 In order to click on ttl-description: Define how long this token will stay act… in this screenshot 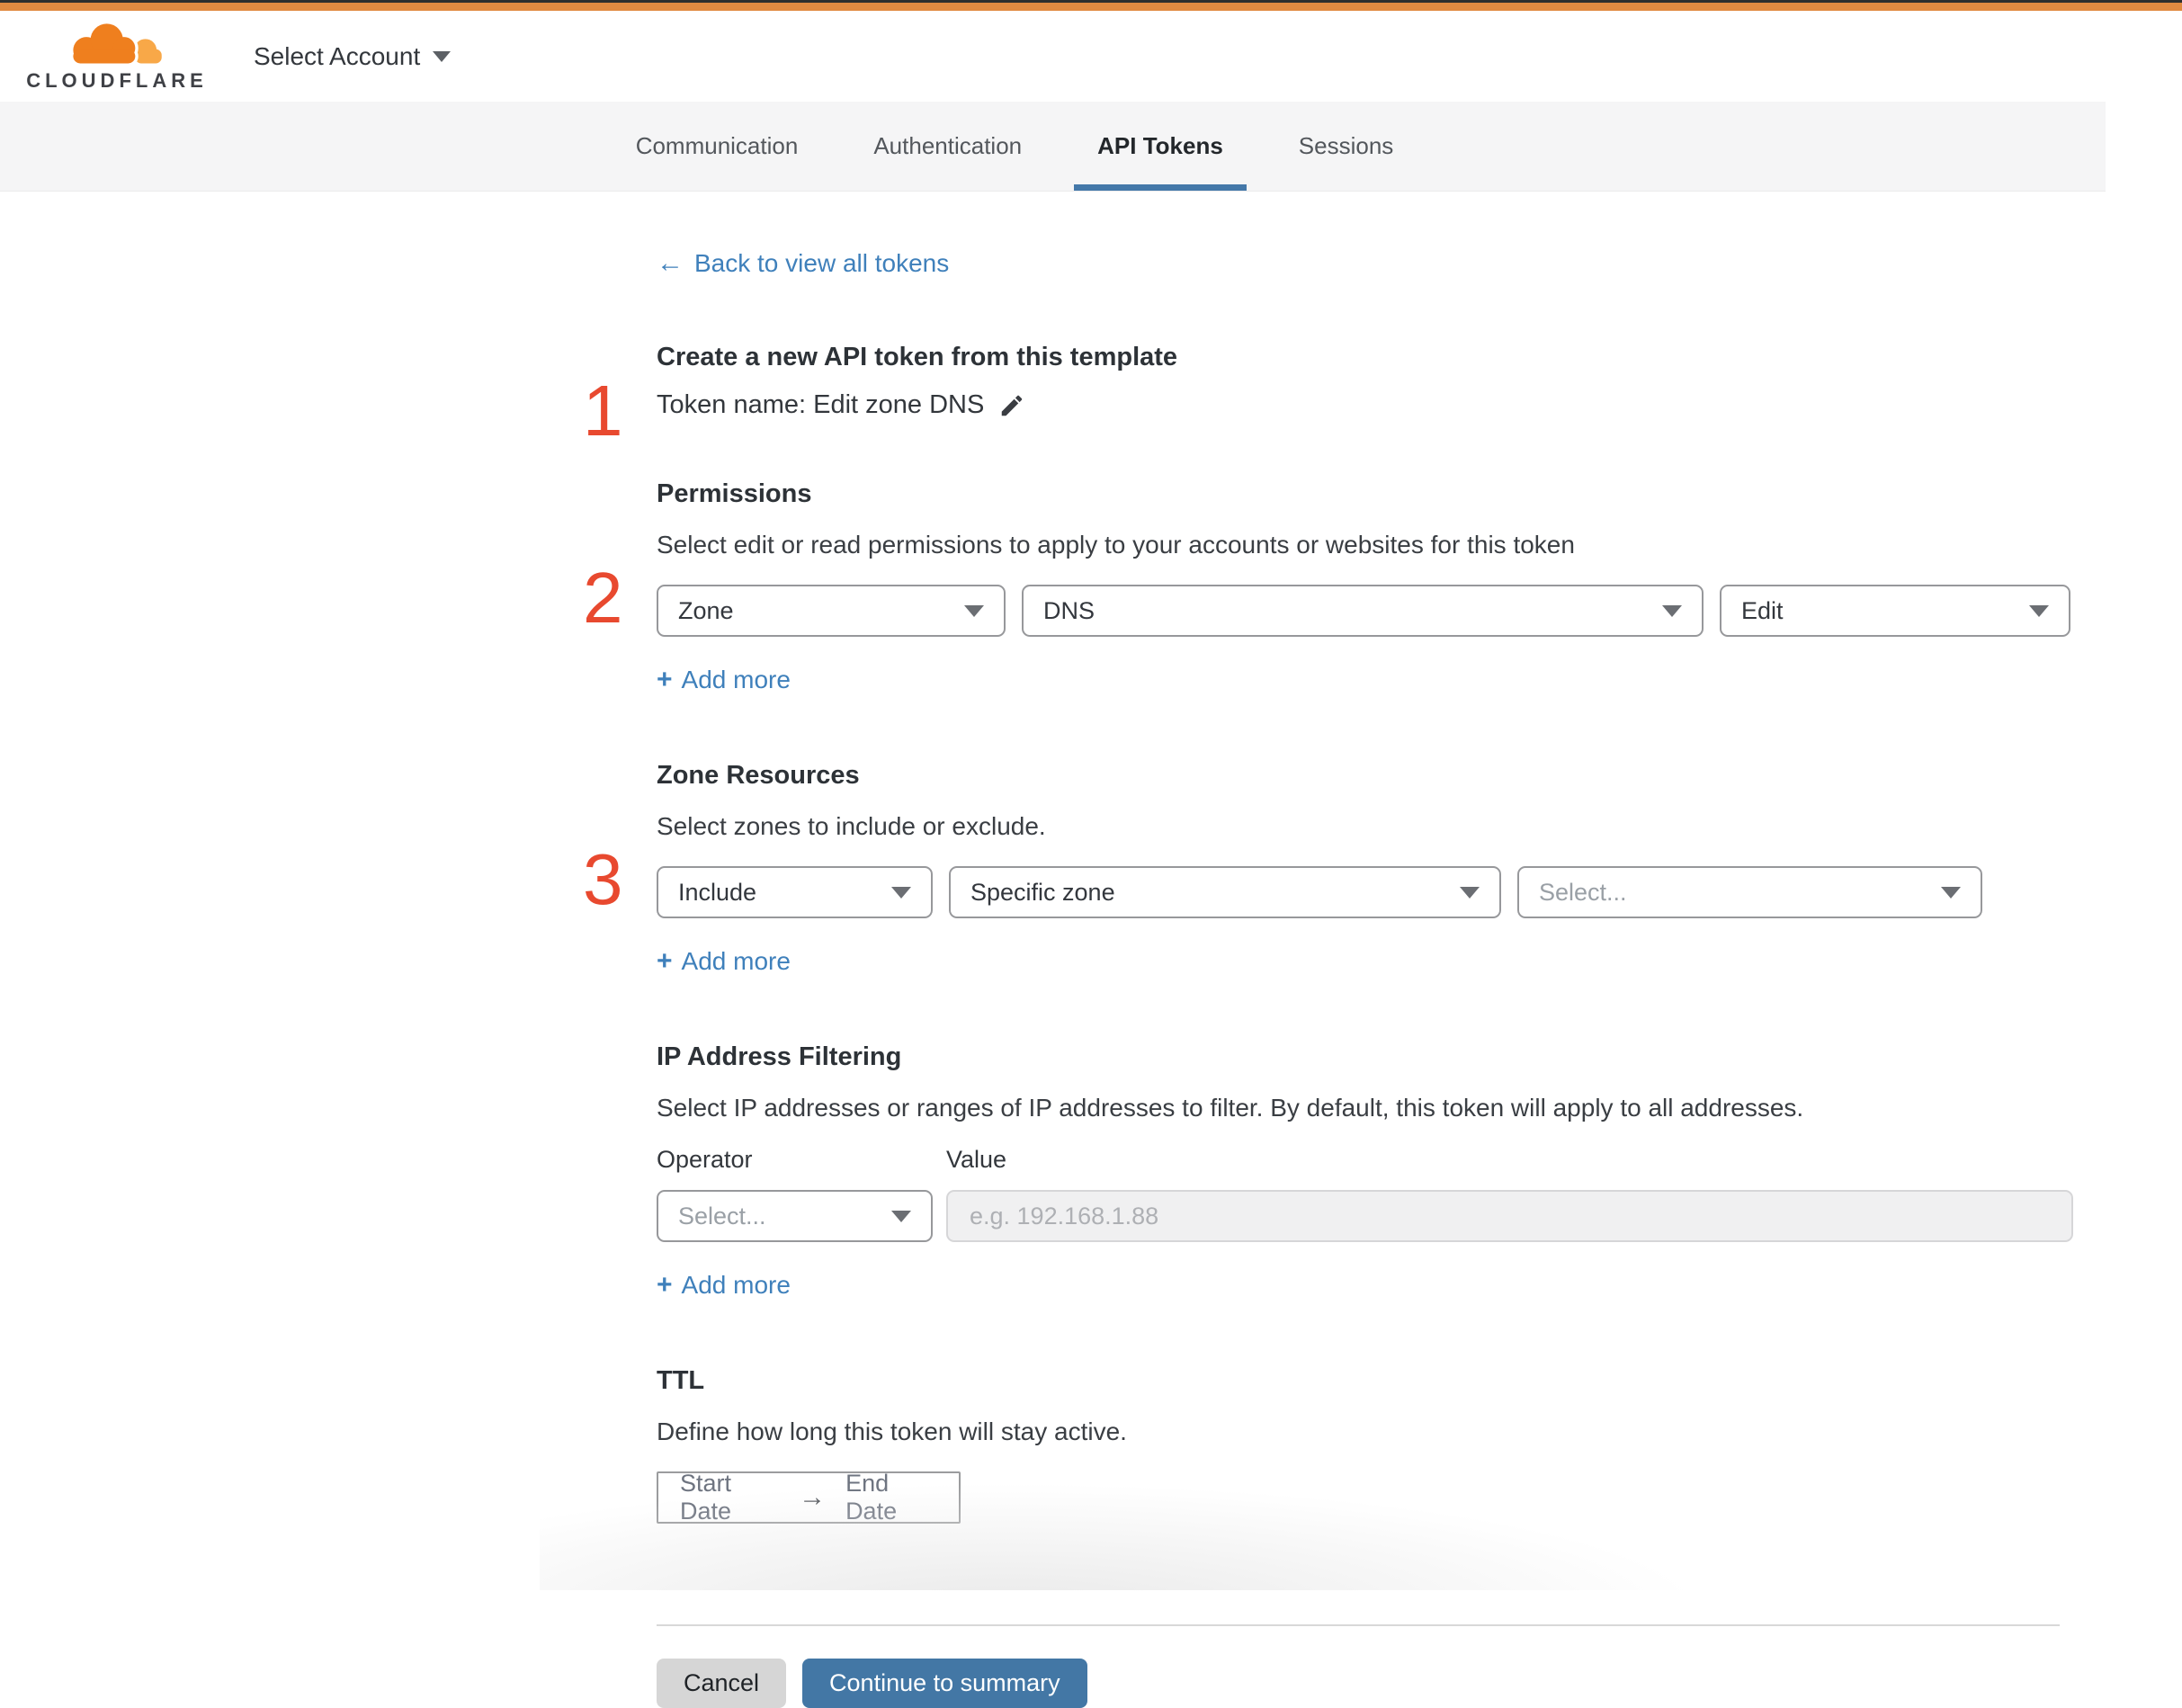, I will do `click(1365, 1431)`.